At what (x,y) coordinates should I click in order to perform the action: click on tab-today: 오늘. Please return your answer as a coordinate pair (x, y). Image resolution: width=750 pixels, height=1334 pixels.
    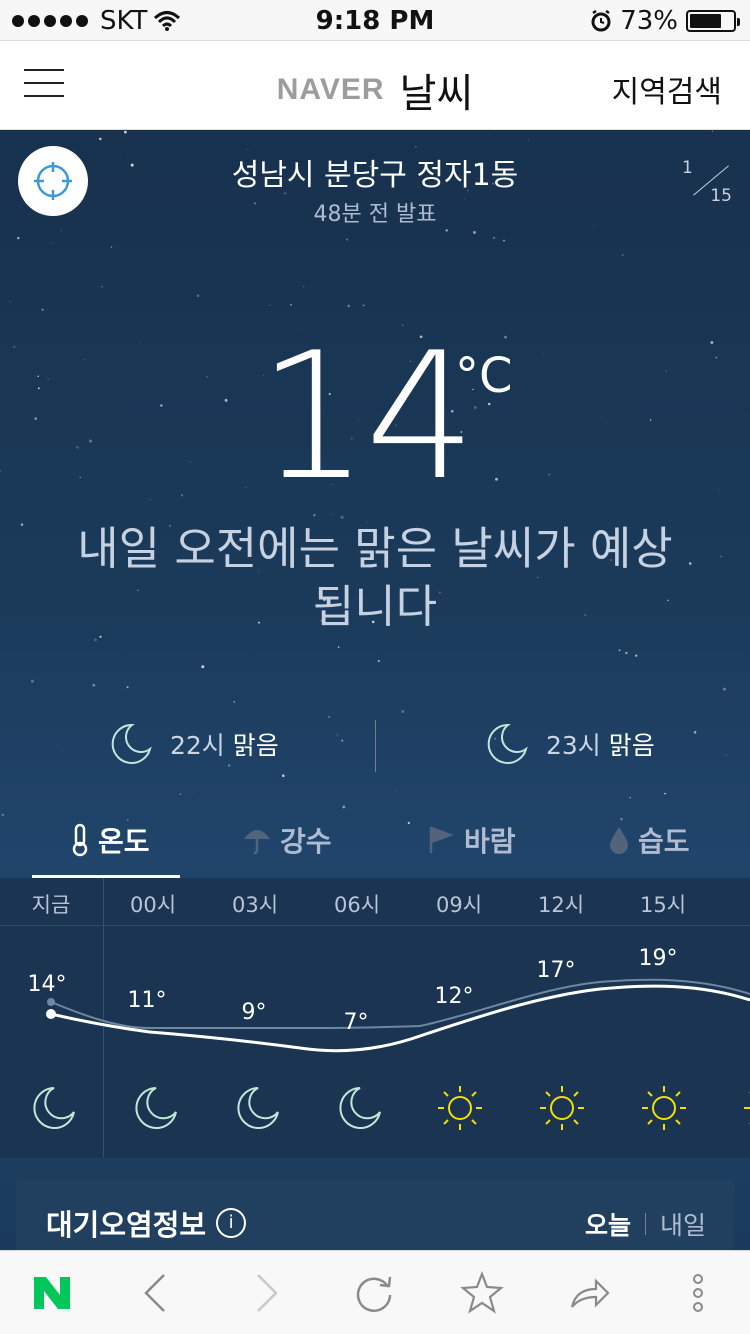
    Looking at the image, I should click on (608, 1224).